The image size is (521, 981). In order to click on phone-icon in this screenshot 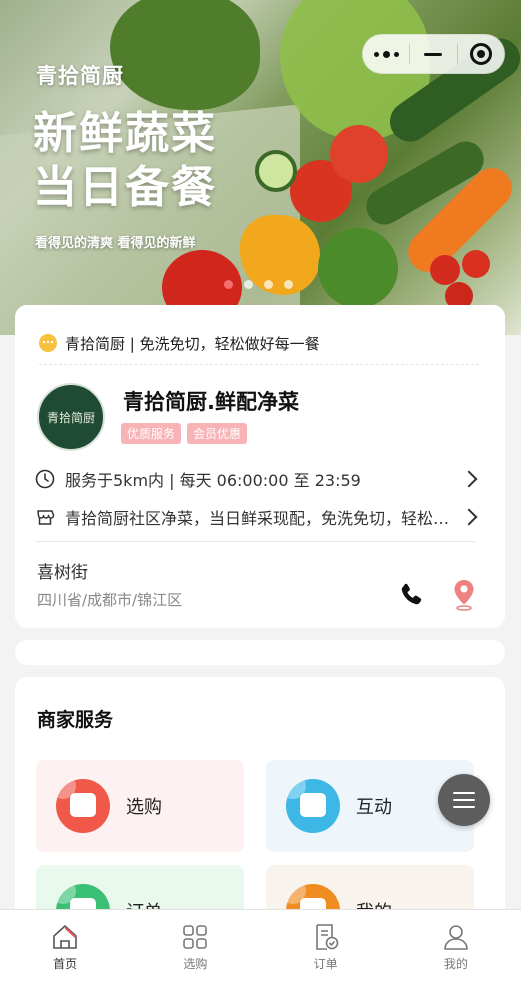, I will do `click(412, 595)`.